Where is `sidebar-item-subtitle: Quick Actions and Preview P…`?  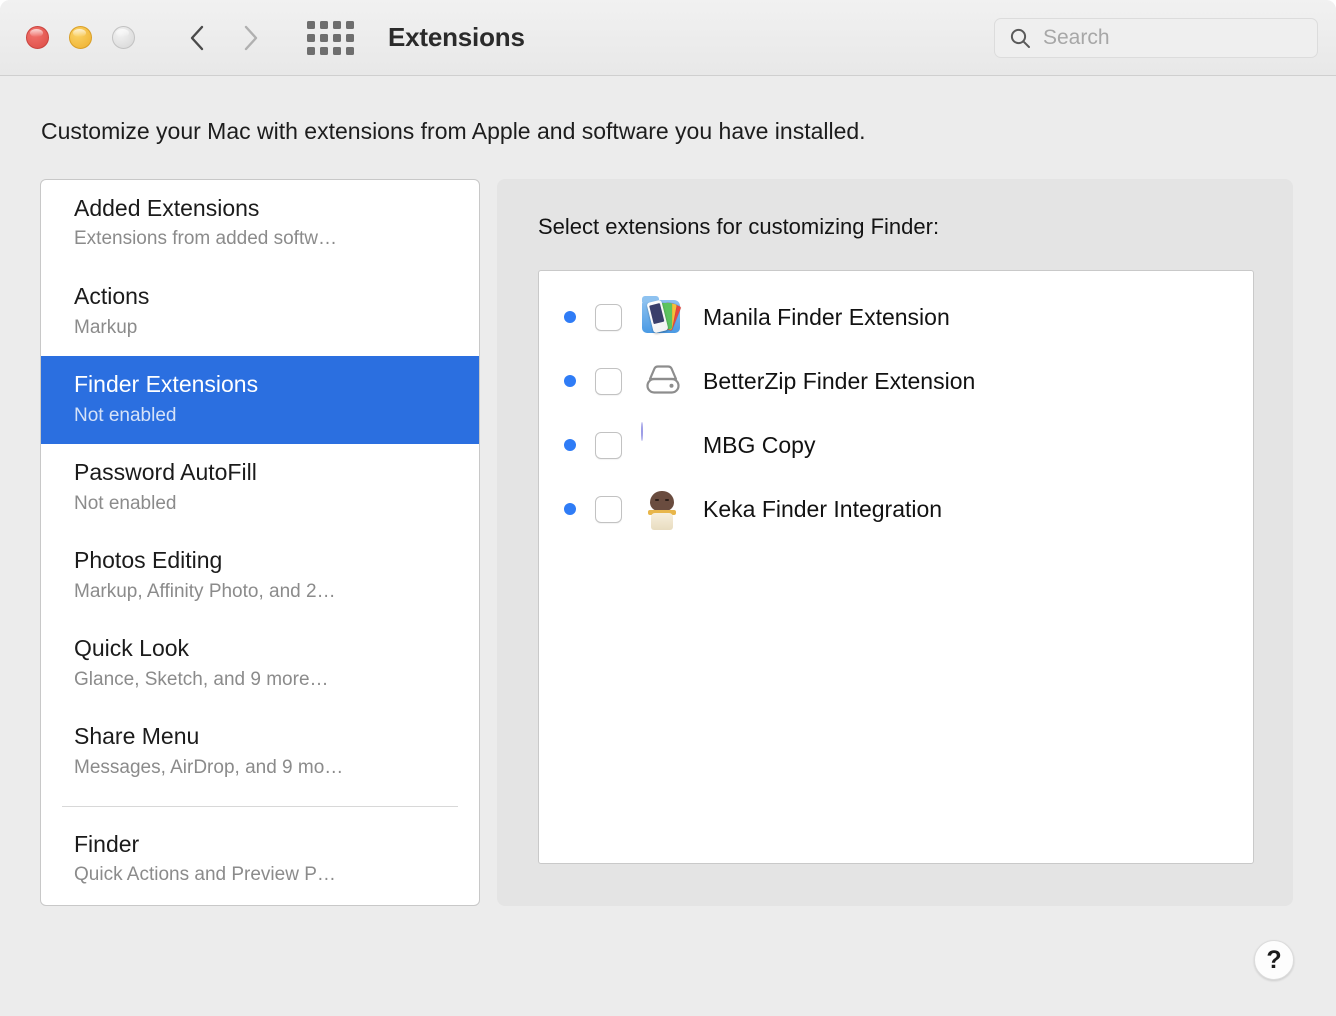
sidebar-item-subtitle: Quick Actions and Preview P… is located at coordinates (205, 874).